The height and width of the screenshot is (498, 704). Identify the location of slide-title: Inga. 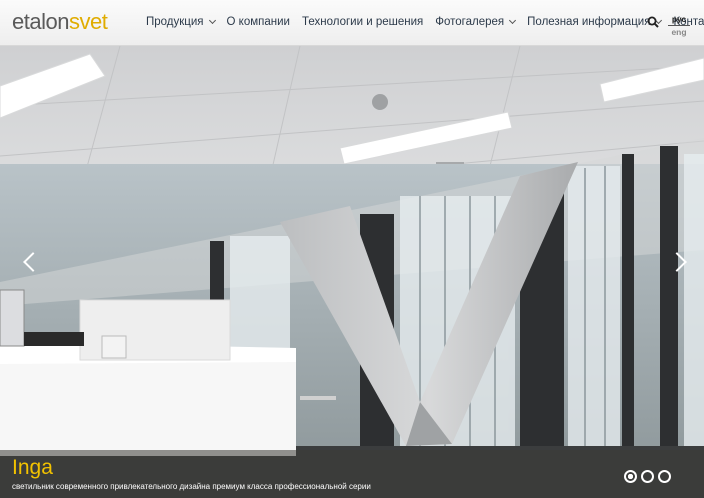
(32, 467).